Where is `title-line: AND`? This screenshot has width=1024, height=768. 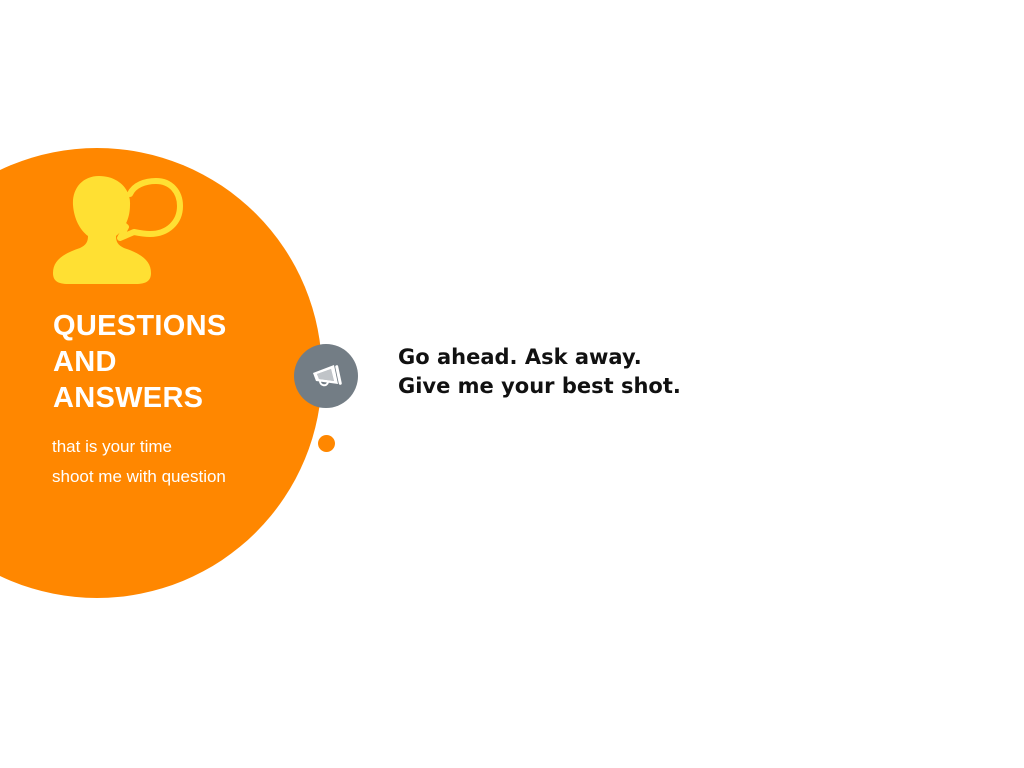 title-line: AND is located at coordinates (85, 362).